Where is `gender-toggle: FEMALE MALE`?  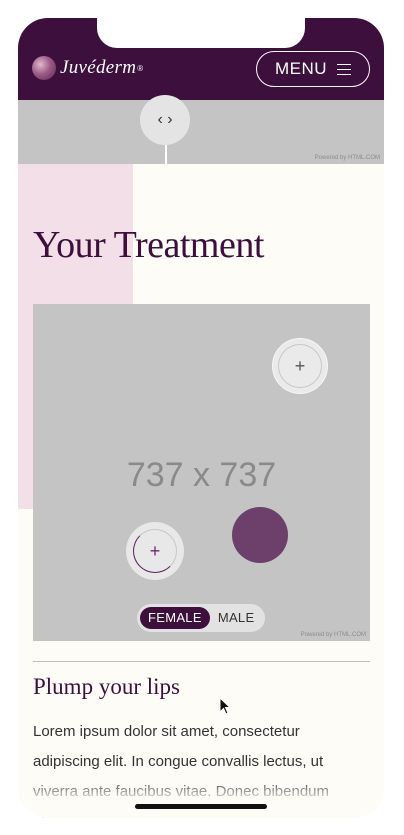
gender-toggle: FEMALE MALE is located at coordinates (201, 618).